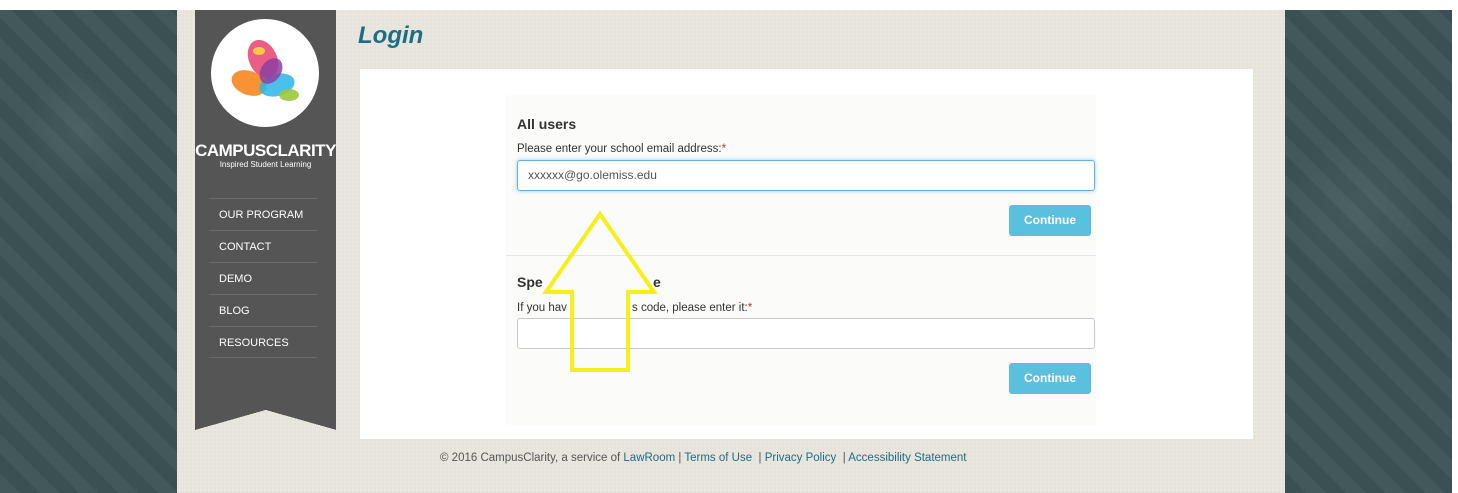 Image resolution: width=1458 pixels, height=493 pixels. Describe the element at coordinates (547, 124) in the screenshot. I see `all-users-heading: All users` at that location.